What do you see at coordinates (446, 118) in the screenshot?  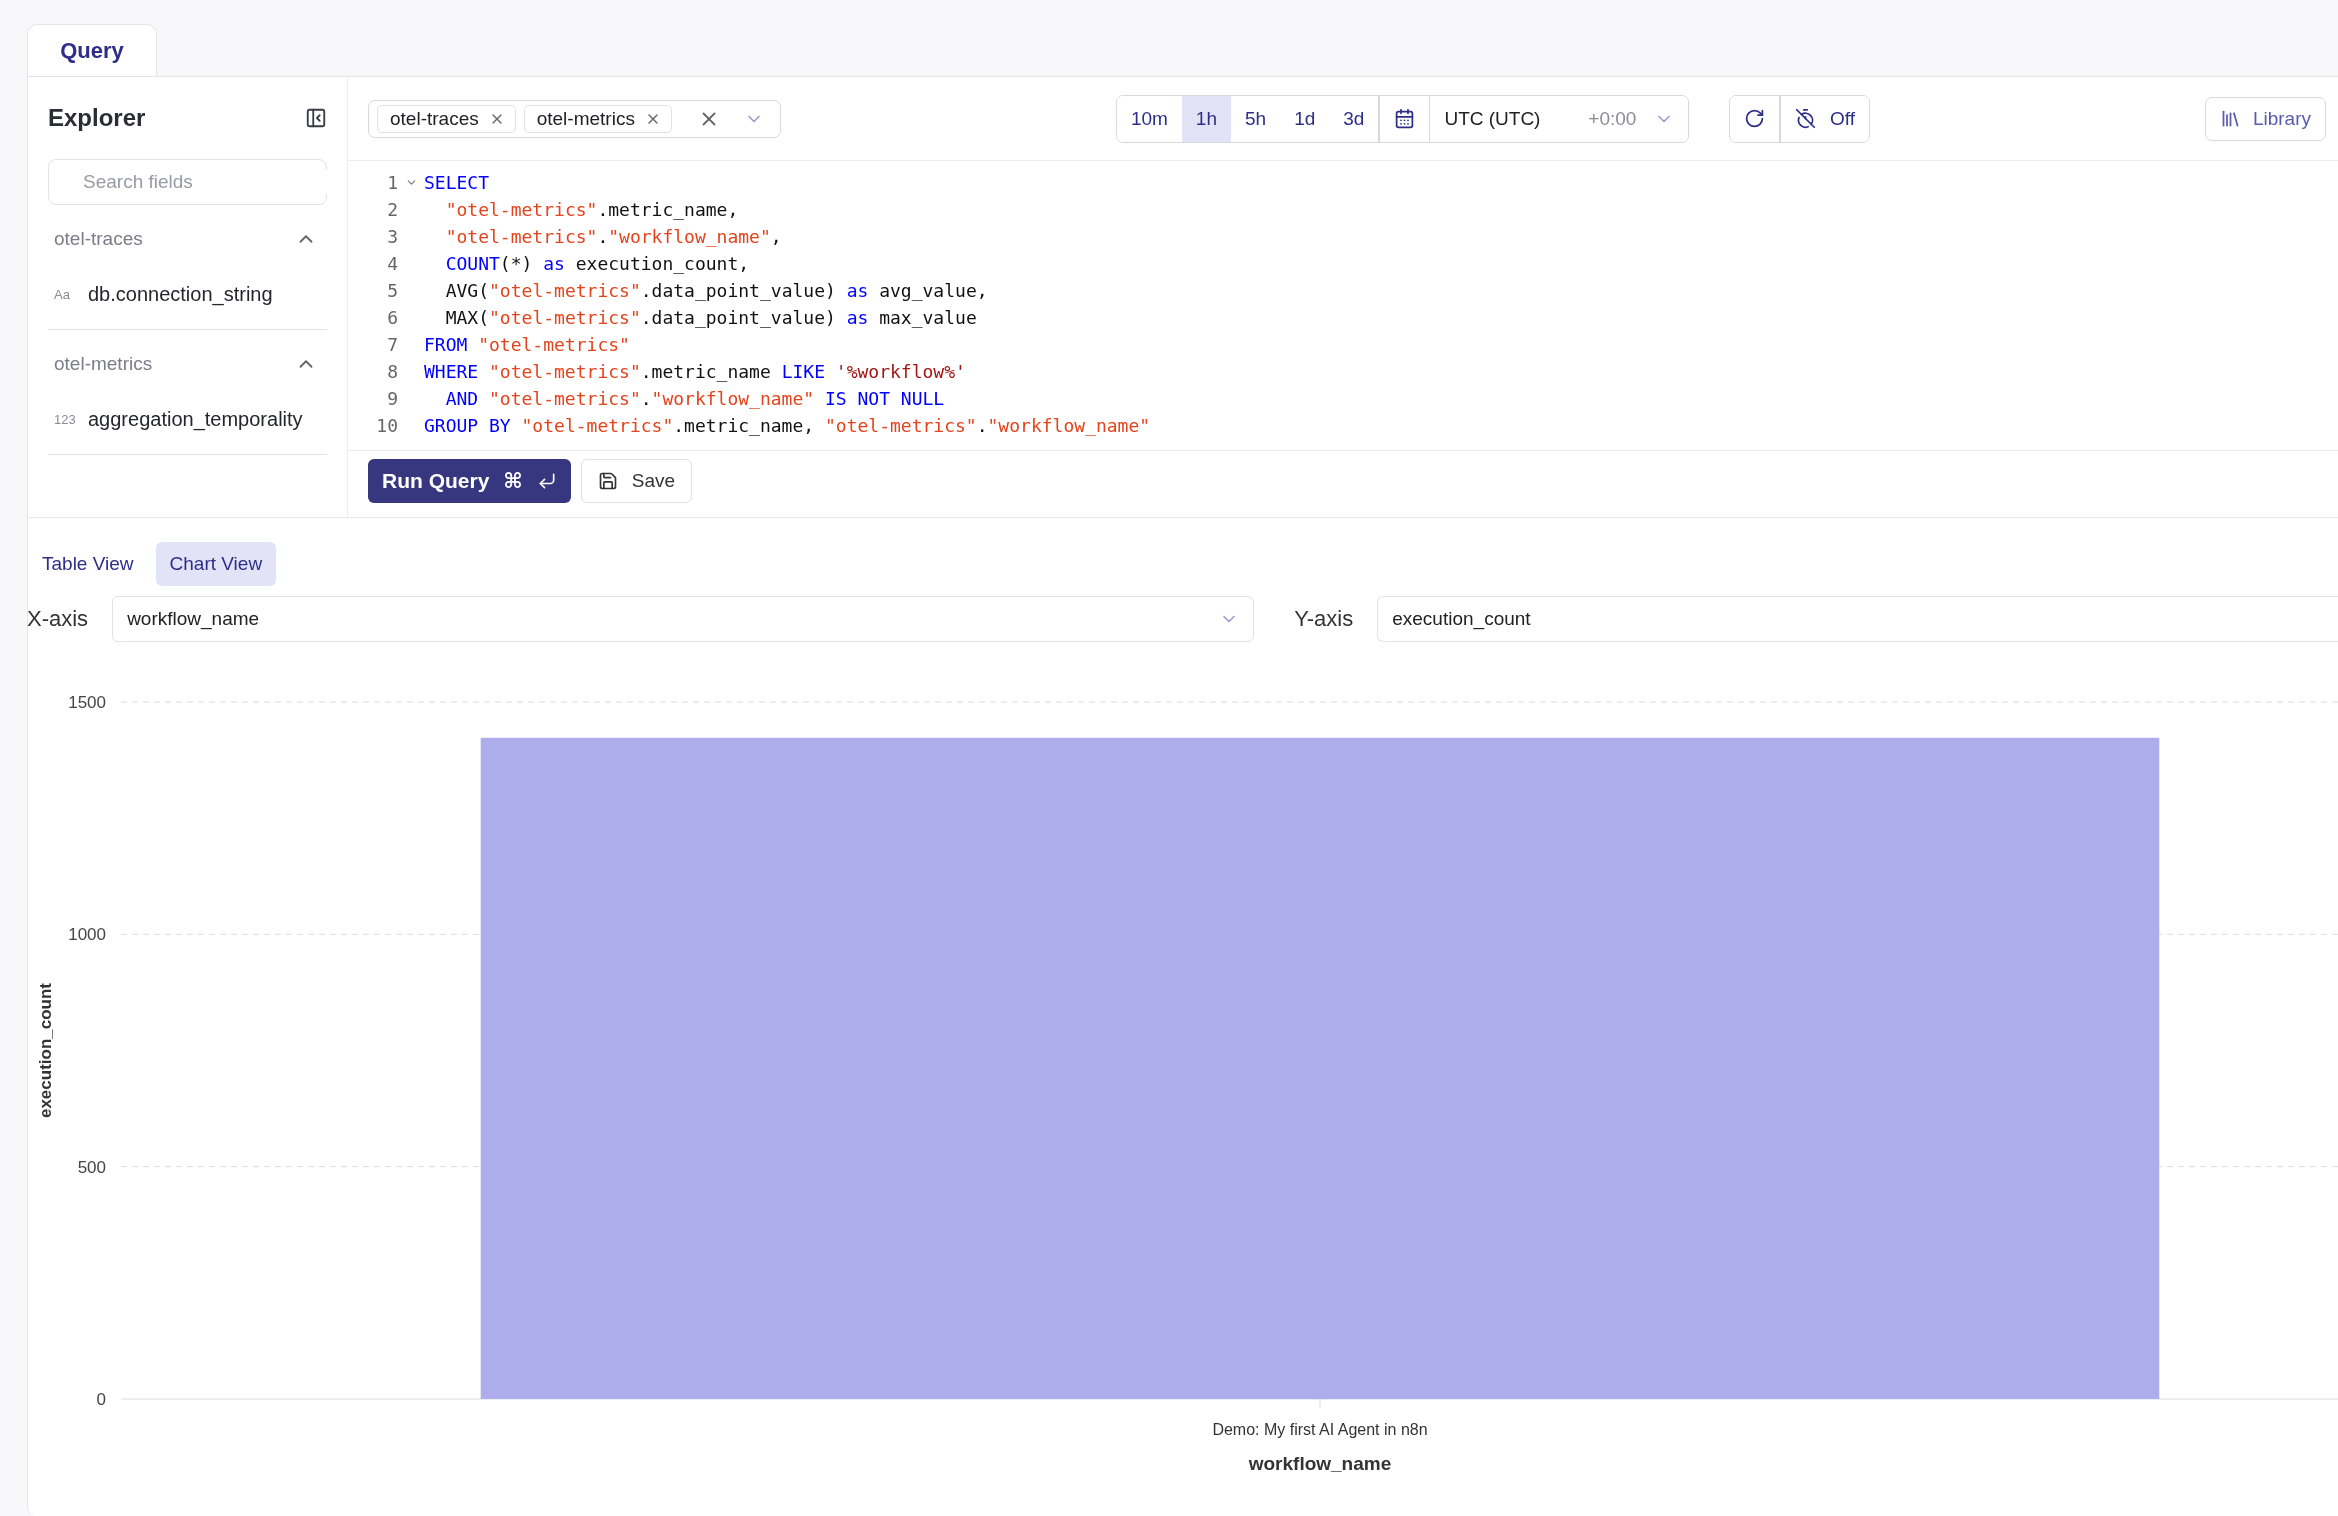 I see `source-chip: otel-traces` at bounding box center [446, 118].